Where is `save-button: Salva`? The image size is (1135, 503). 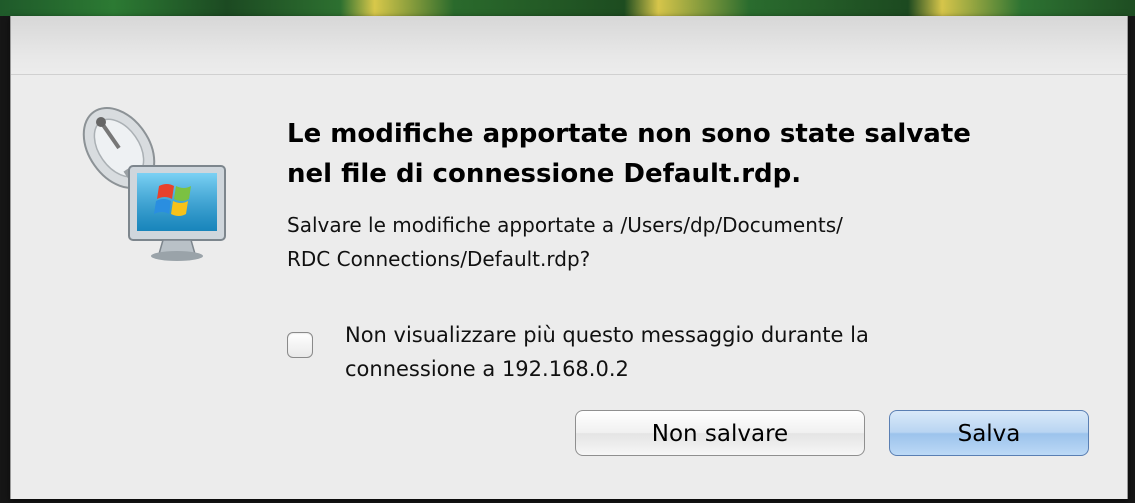
save-button: Salva is located at coordinates (989, 433).